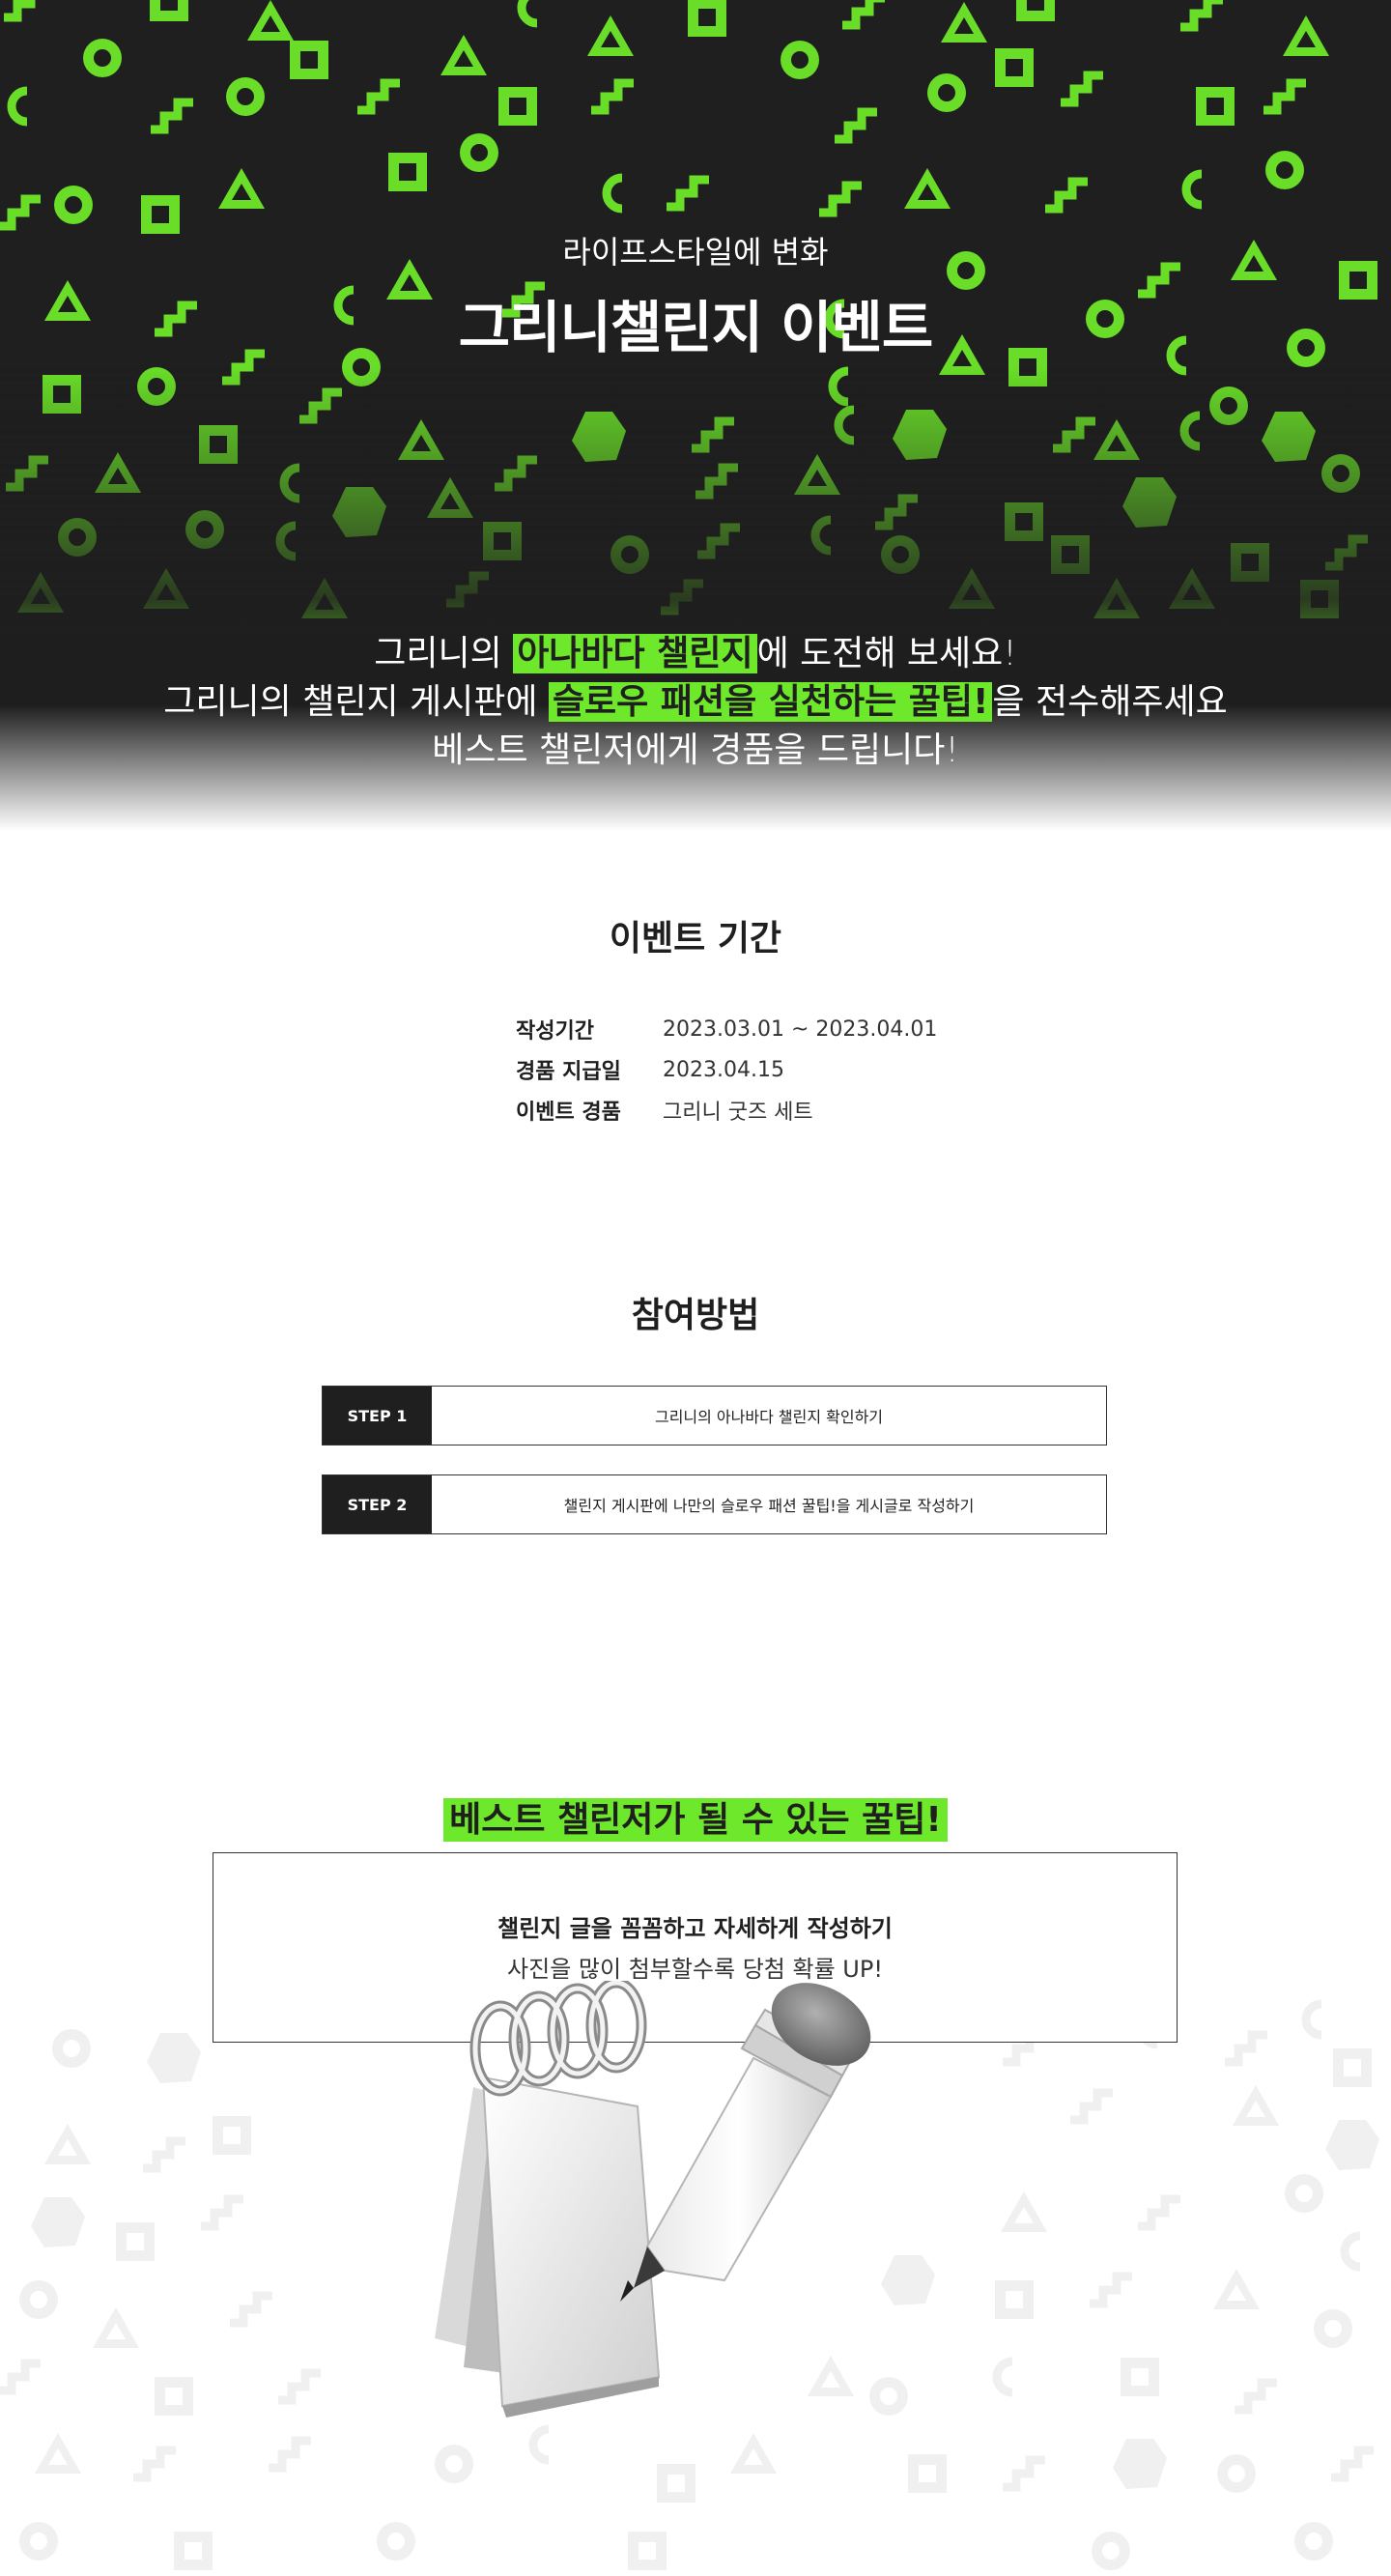 Image resolution: width=1391 pixels, height=2576 pixels. What do you see at coordinates (548, 2200) in the screenshot?
I see `notepad-icon` at bounding box center [548, 2200].